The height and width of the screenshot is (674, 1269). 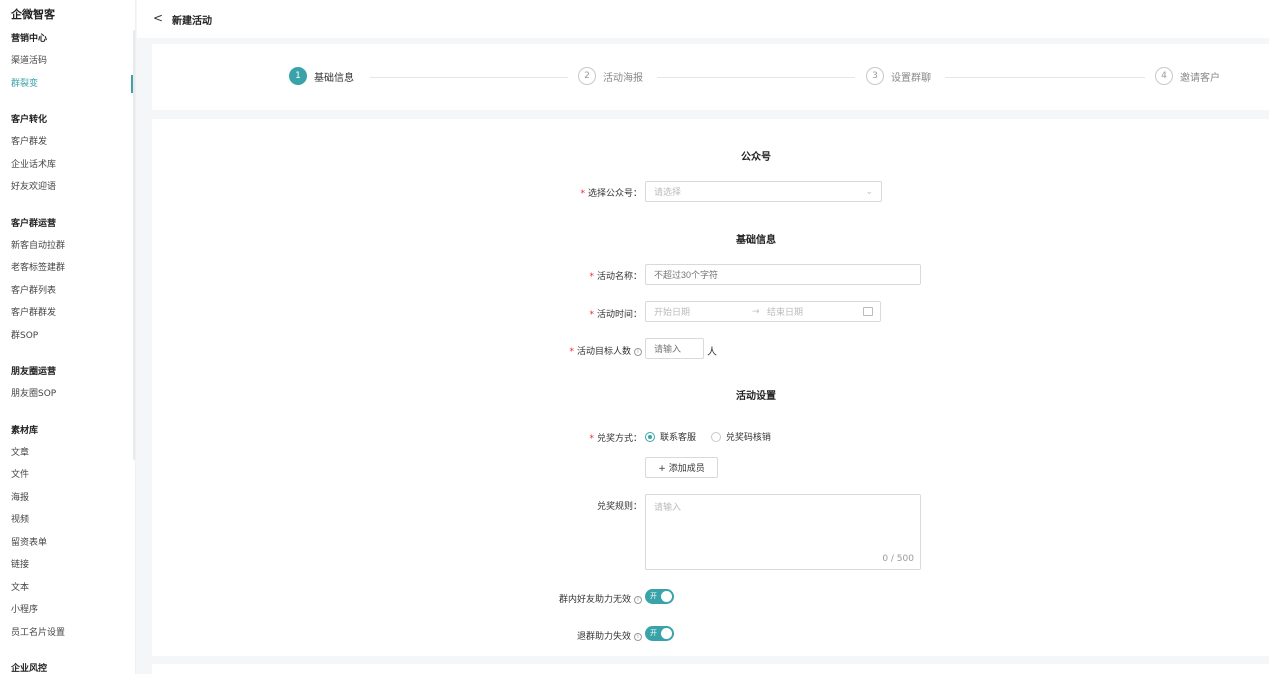 What do you see at coordinates (68, 520) in the screenshot?
I see `sidebar-item: 视频` at bounding box center [68, 520].